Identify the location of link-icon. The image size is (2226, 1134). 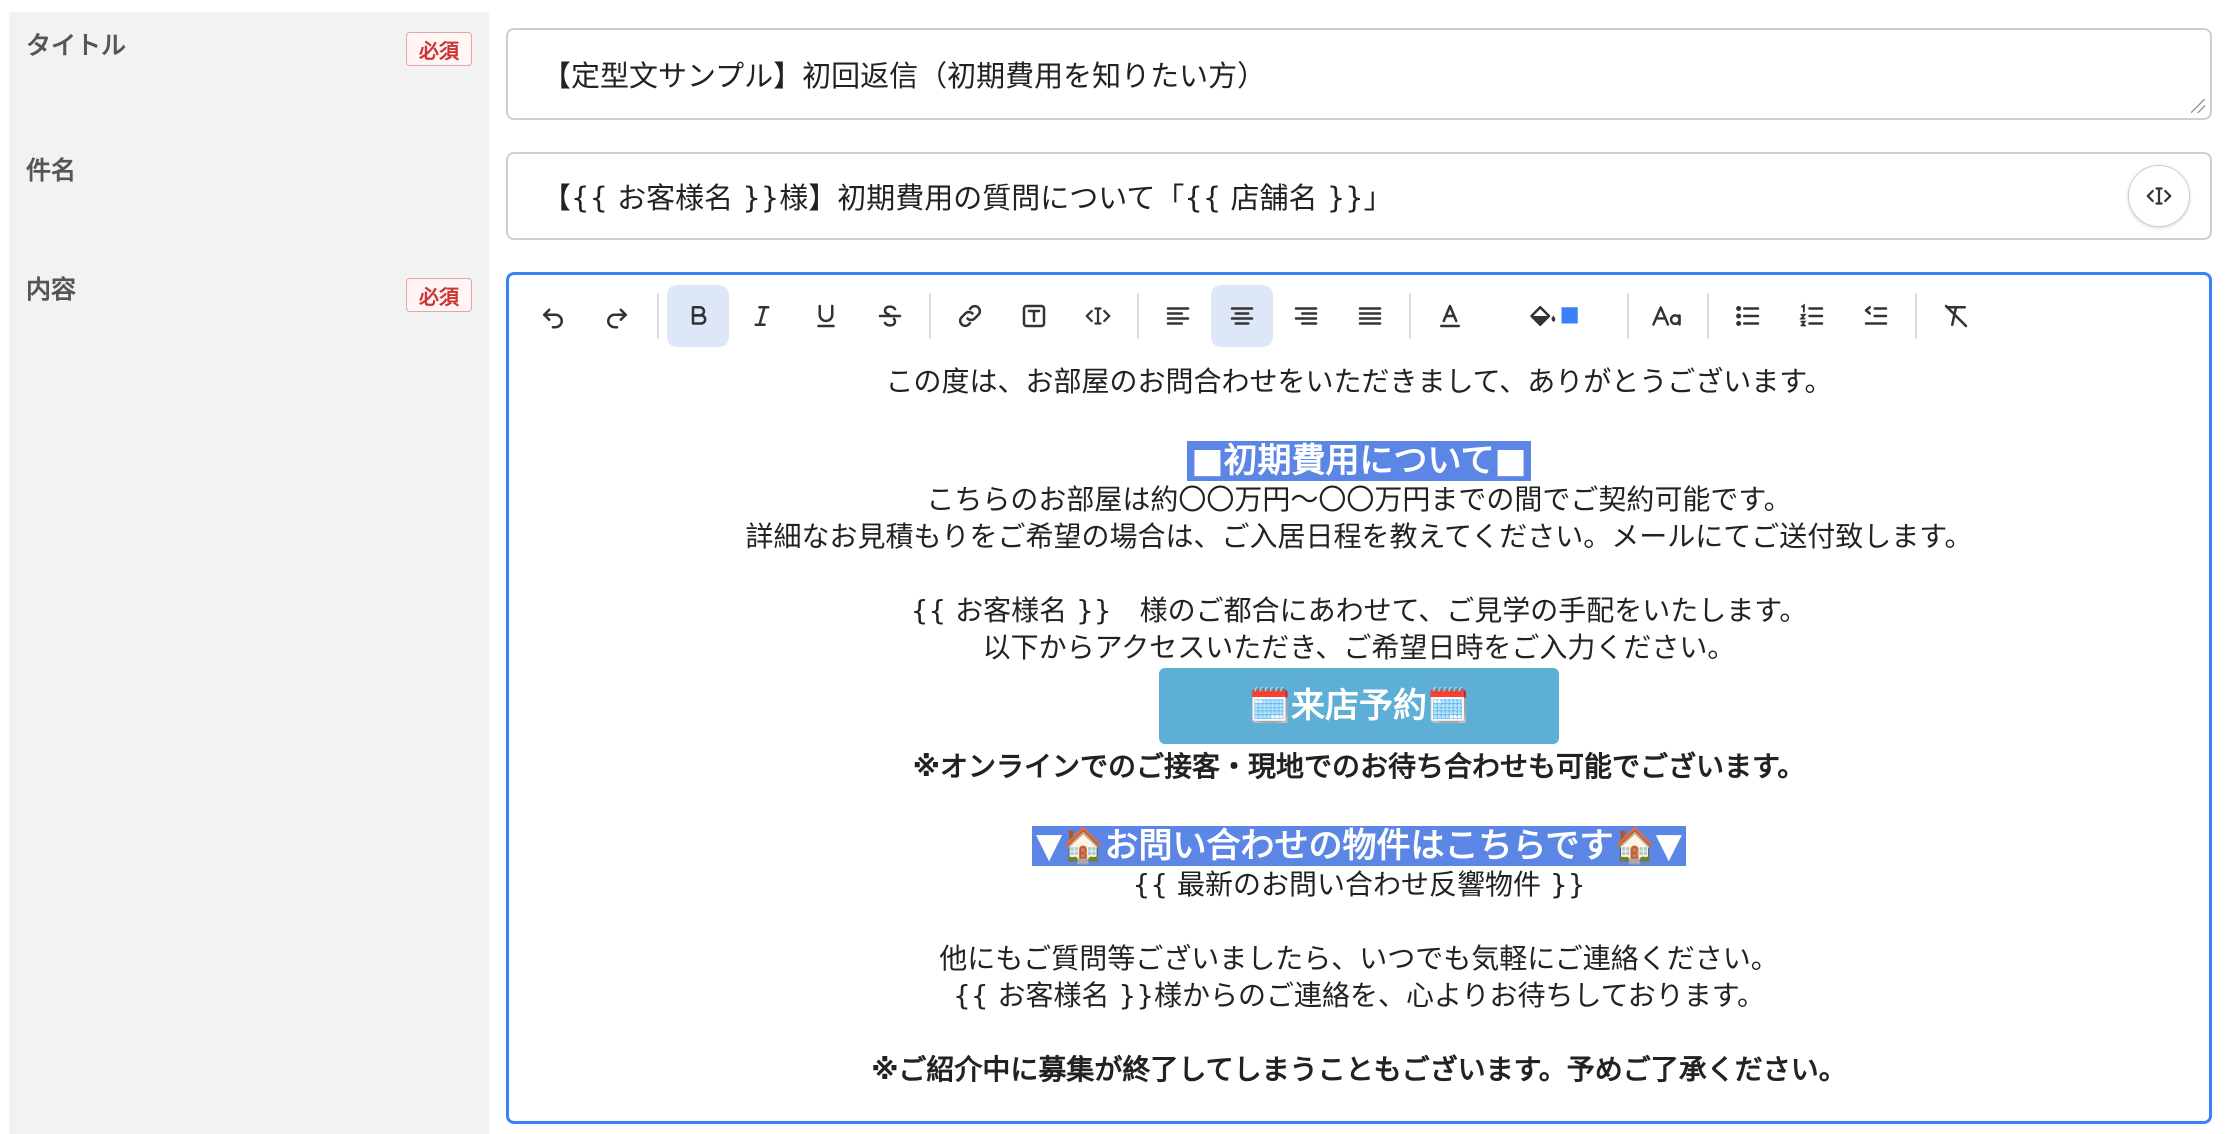
(970, 316).